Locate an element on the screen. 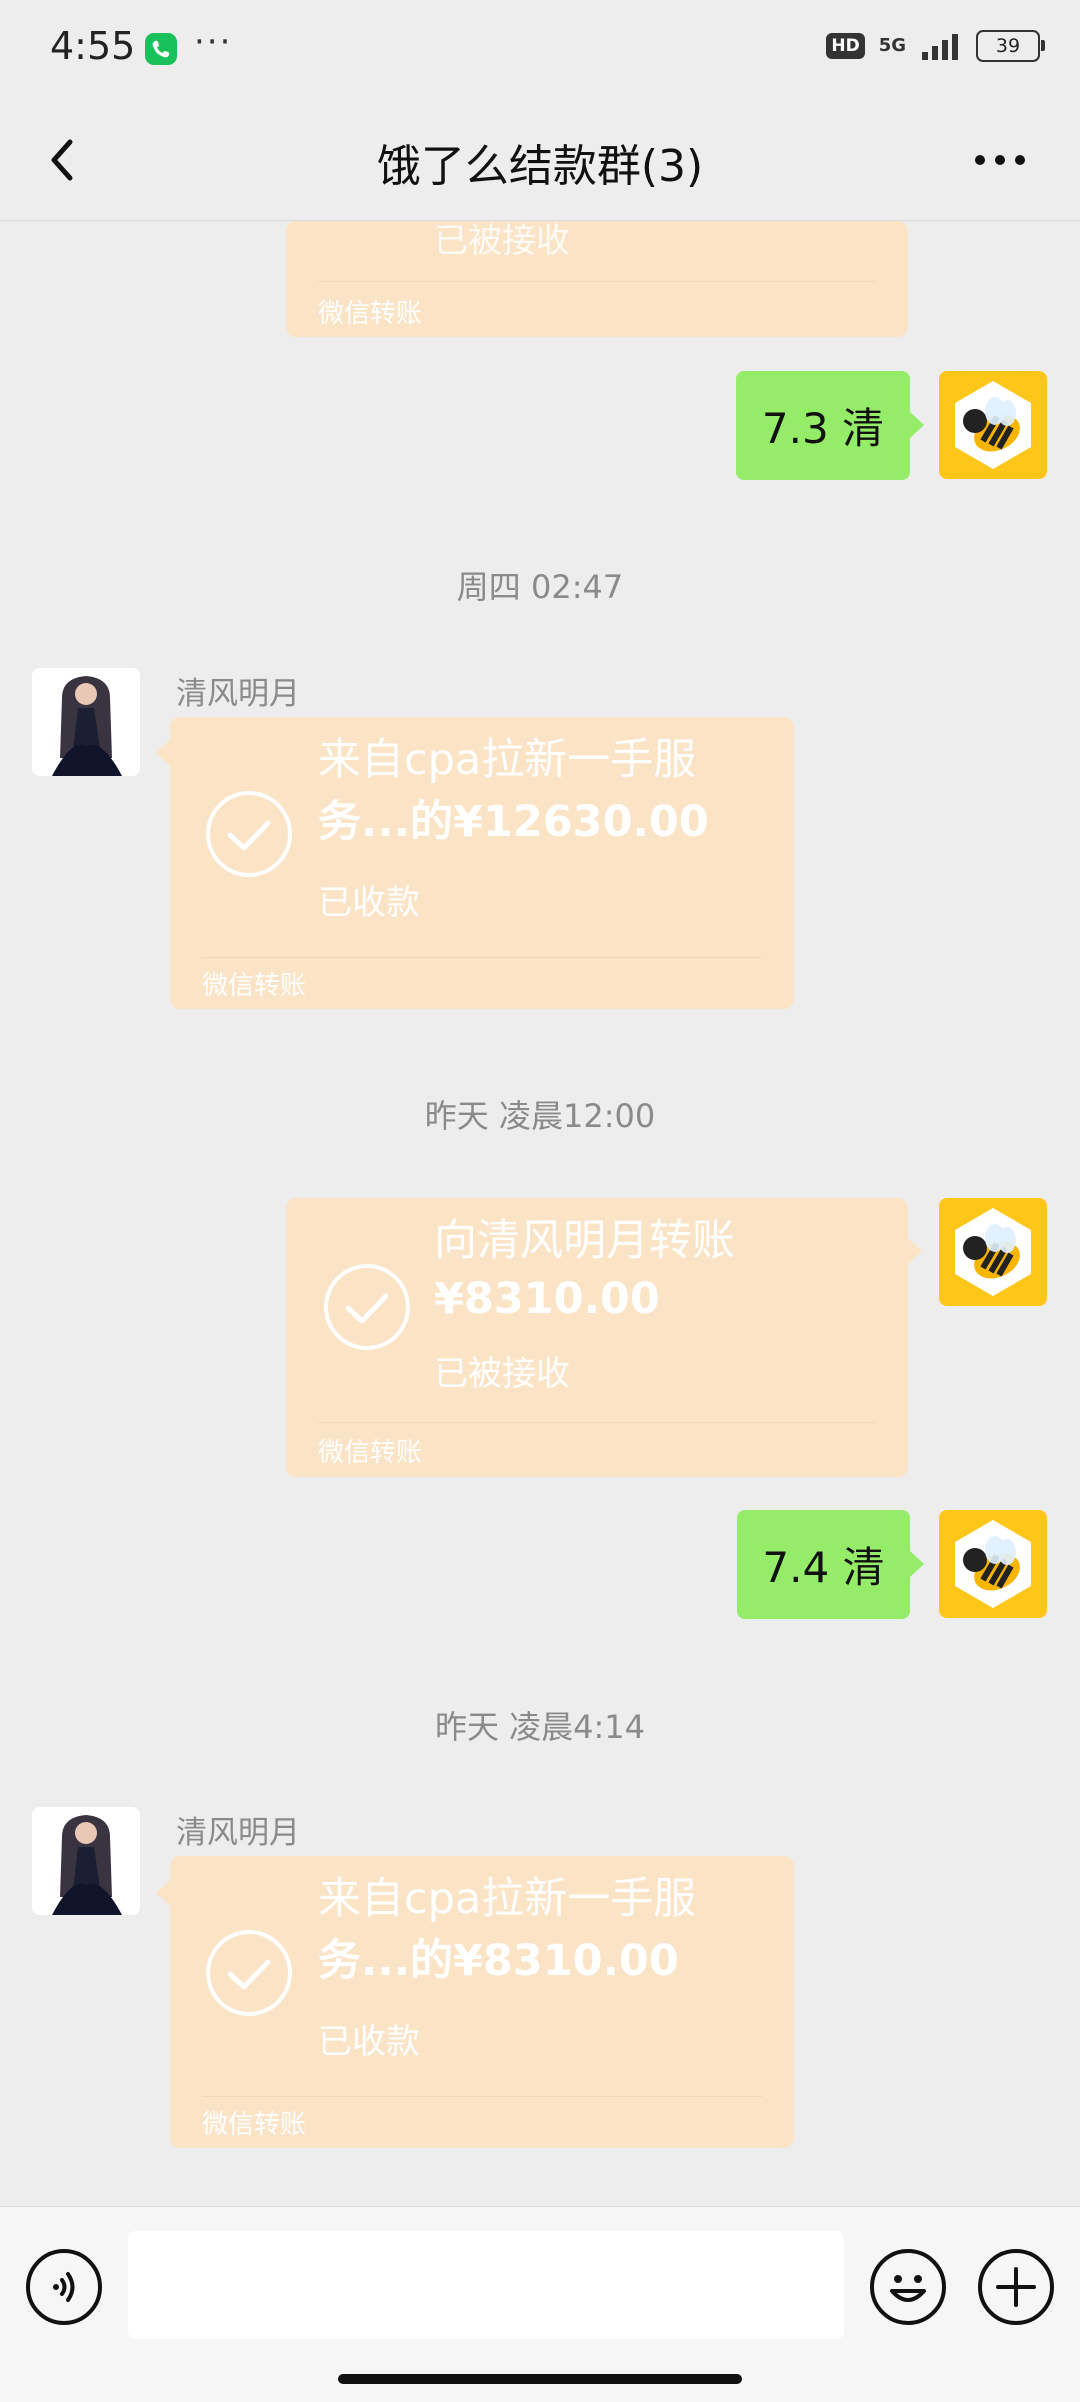 This screenshot has height=2402, width=1080. transfer-amount: 务...的¥12630.00 is located at coordinates (513, 822).